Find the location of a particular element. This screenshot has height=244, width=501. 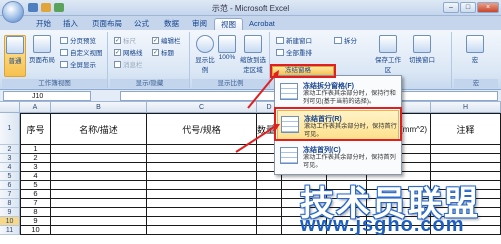

watermark-url: www.jsgho.com is located at coordinates (382, 225).